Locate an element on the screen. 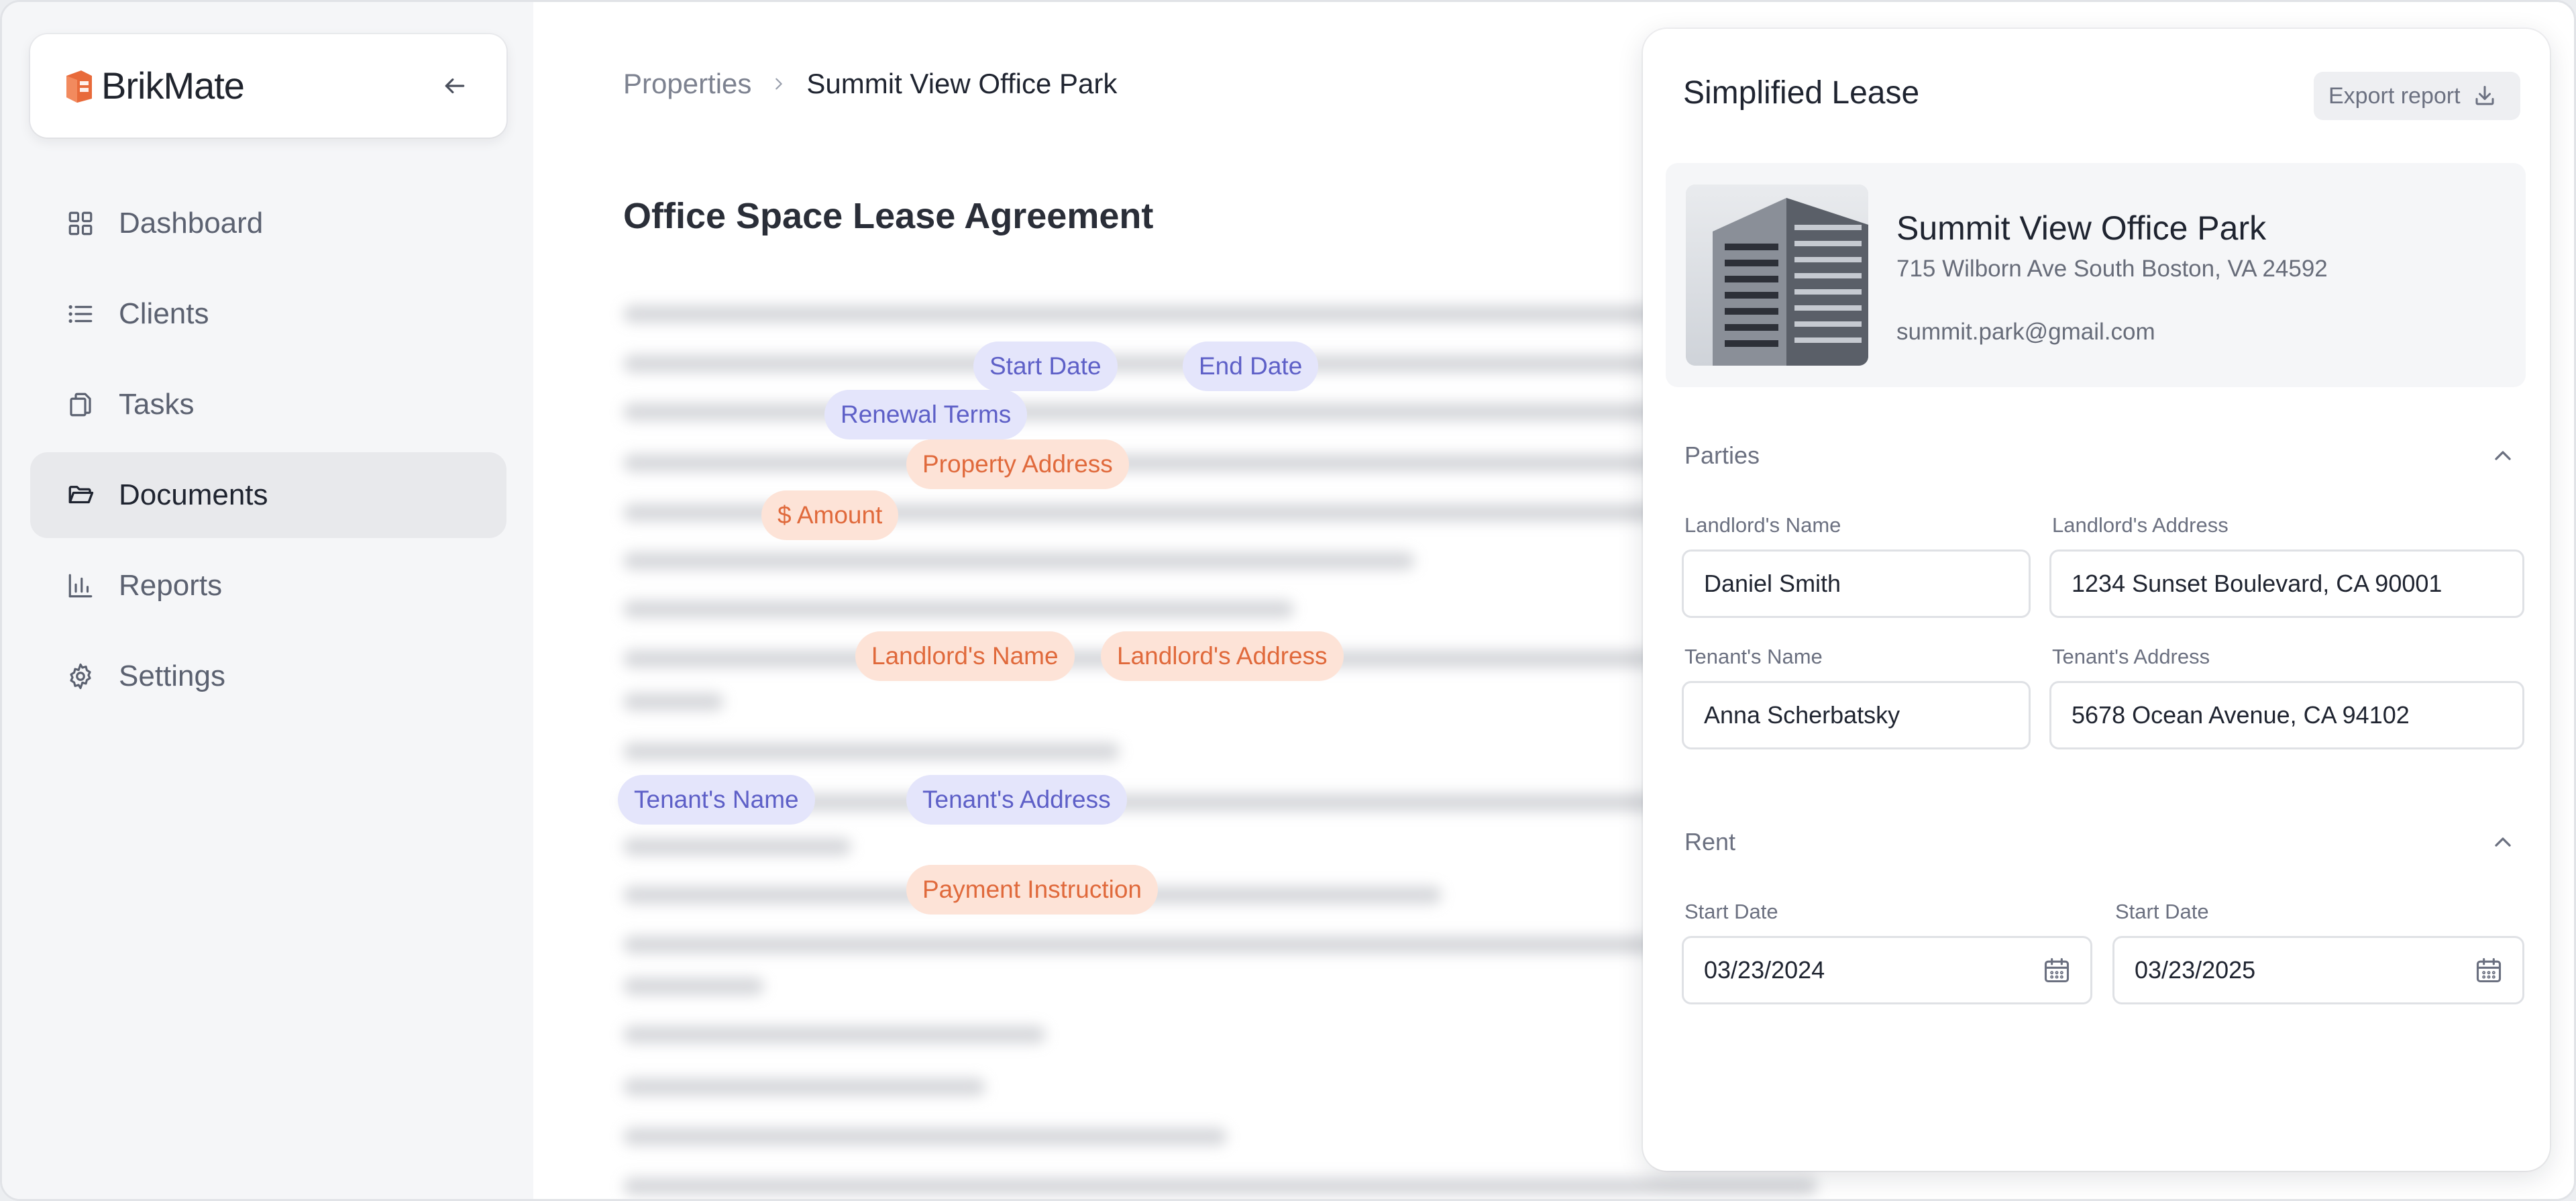 This screenshot has height=1201, width=2576. grid-icon is located at coordinates (80, 223).